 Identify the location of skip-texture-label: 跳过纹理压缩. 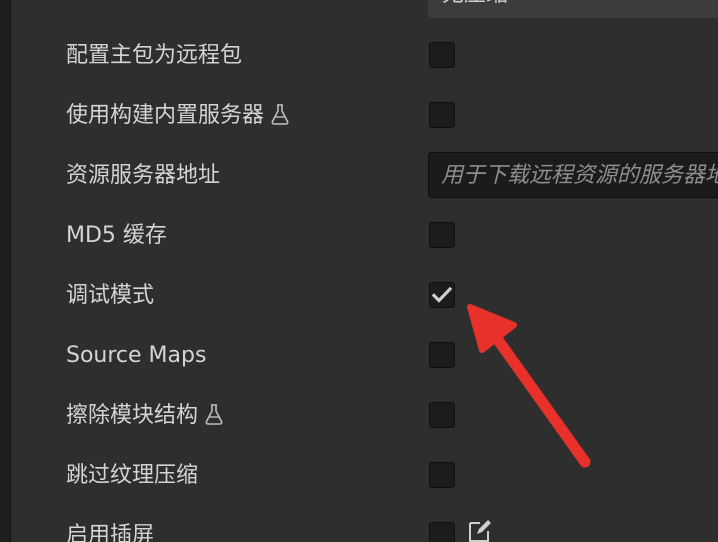
(132, 475).